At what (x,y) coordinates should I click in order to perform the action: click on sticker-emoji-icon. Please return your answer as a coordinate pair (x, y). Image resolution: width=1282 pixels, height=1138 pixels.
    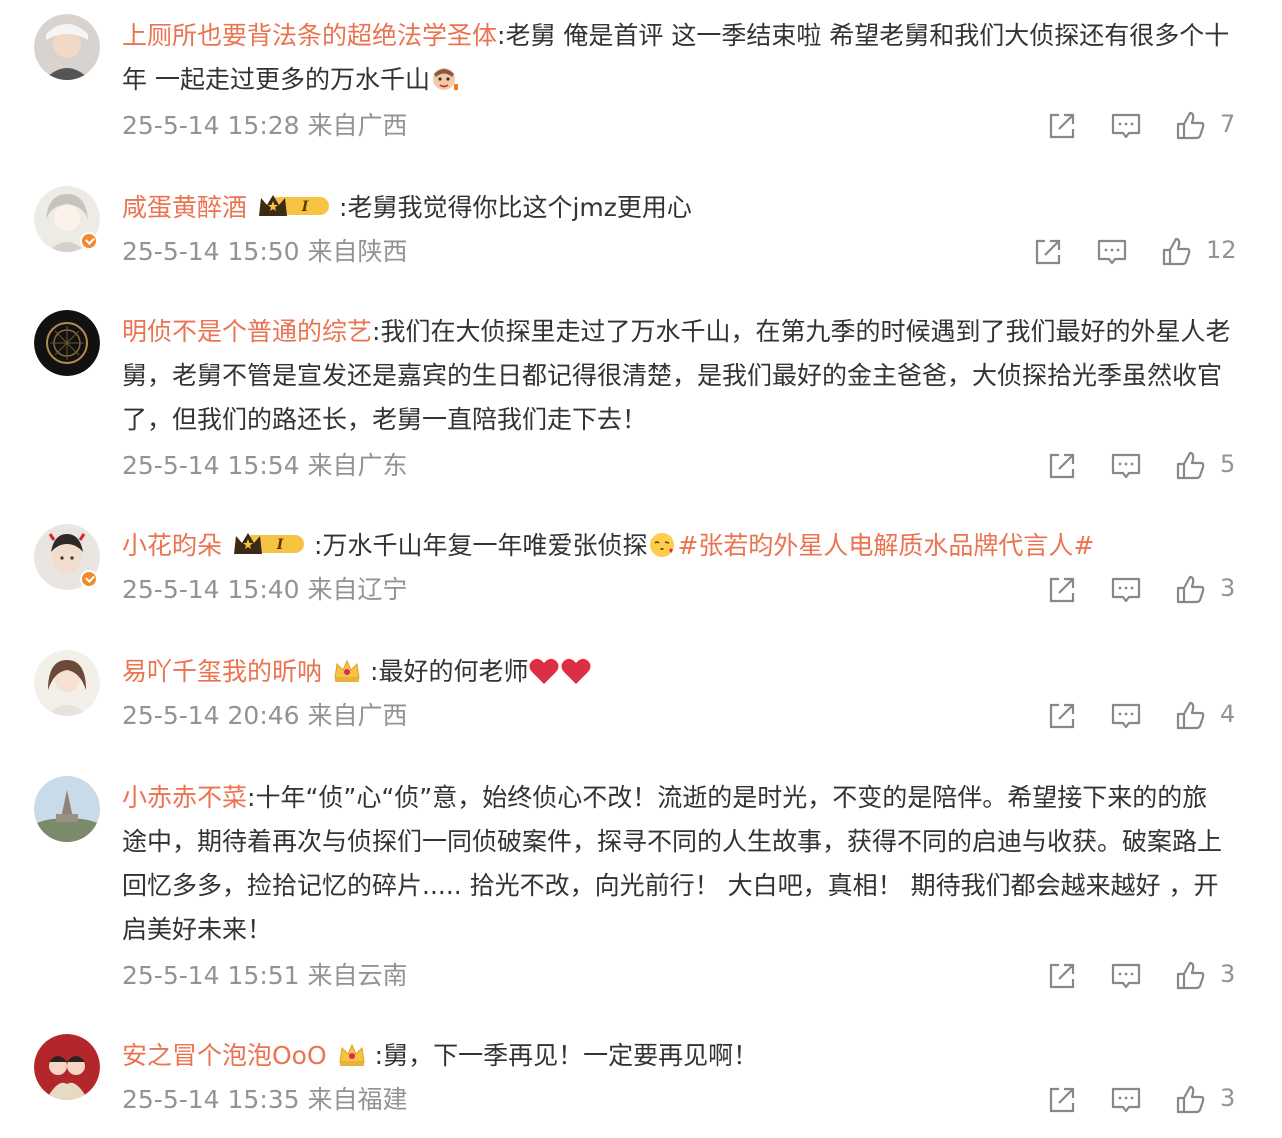
    Looking at the image, I should click on (445, 86).